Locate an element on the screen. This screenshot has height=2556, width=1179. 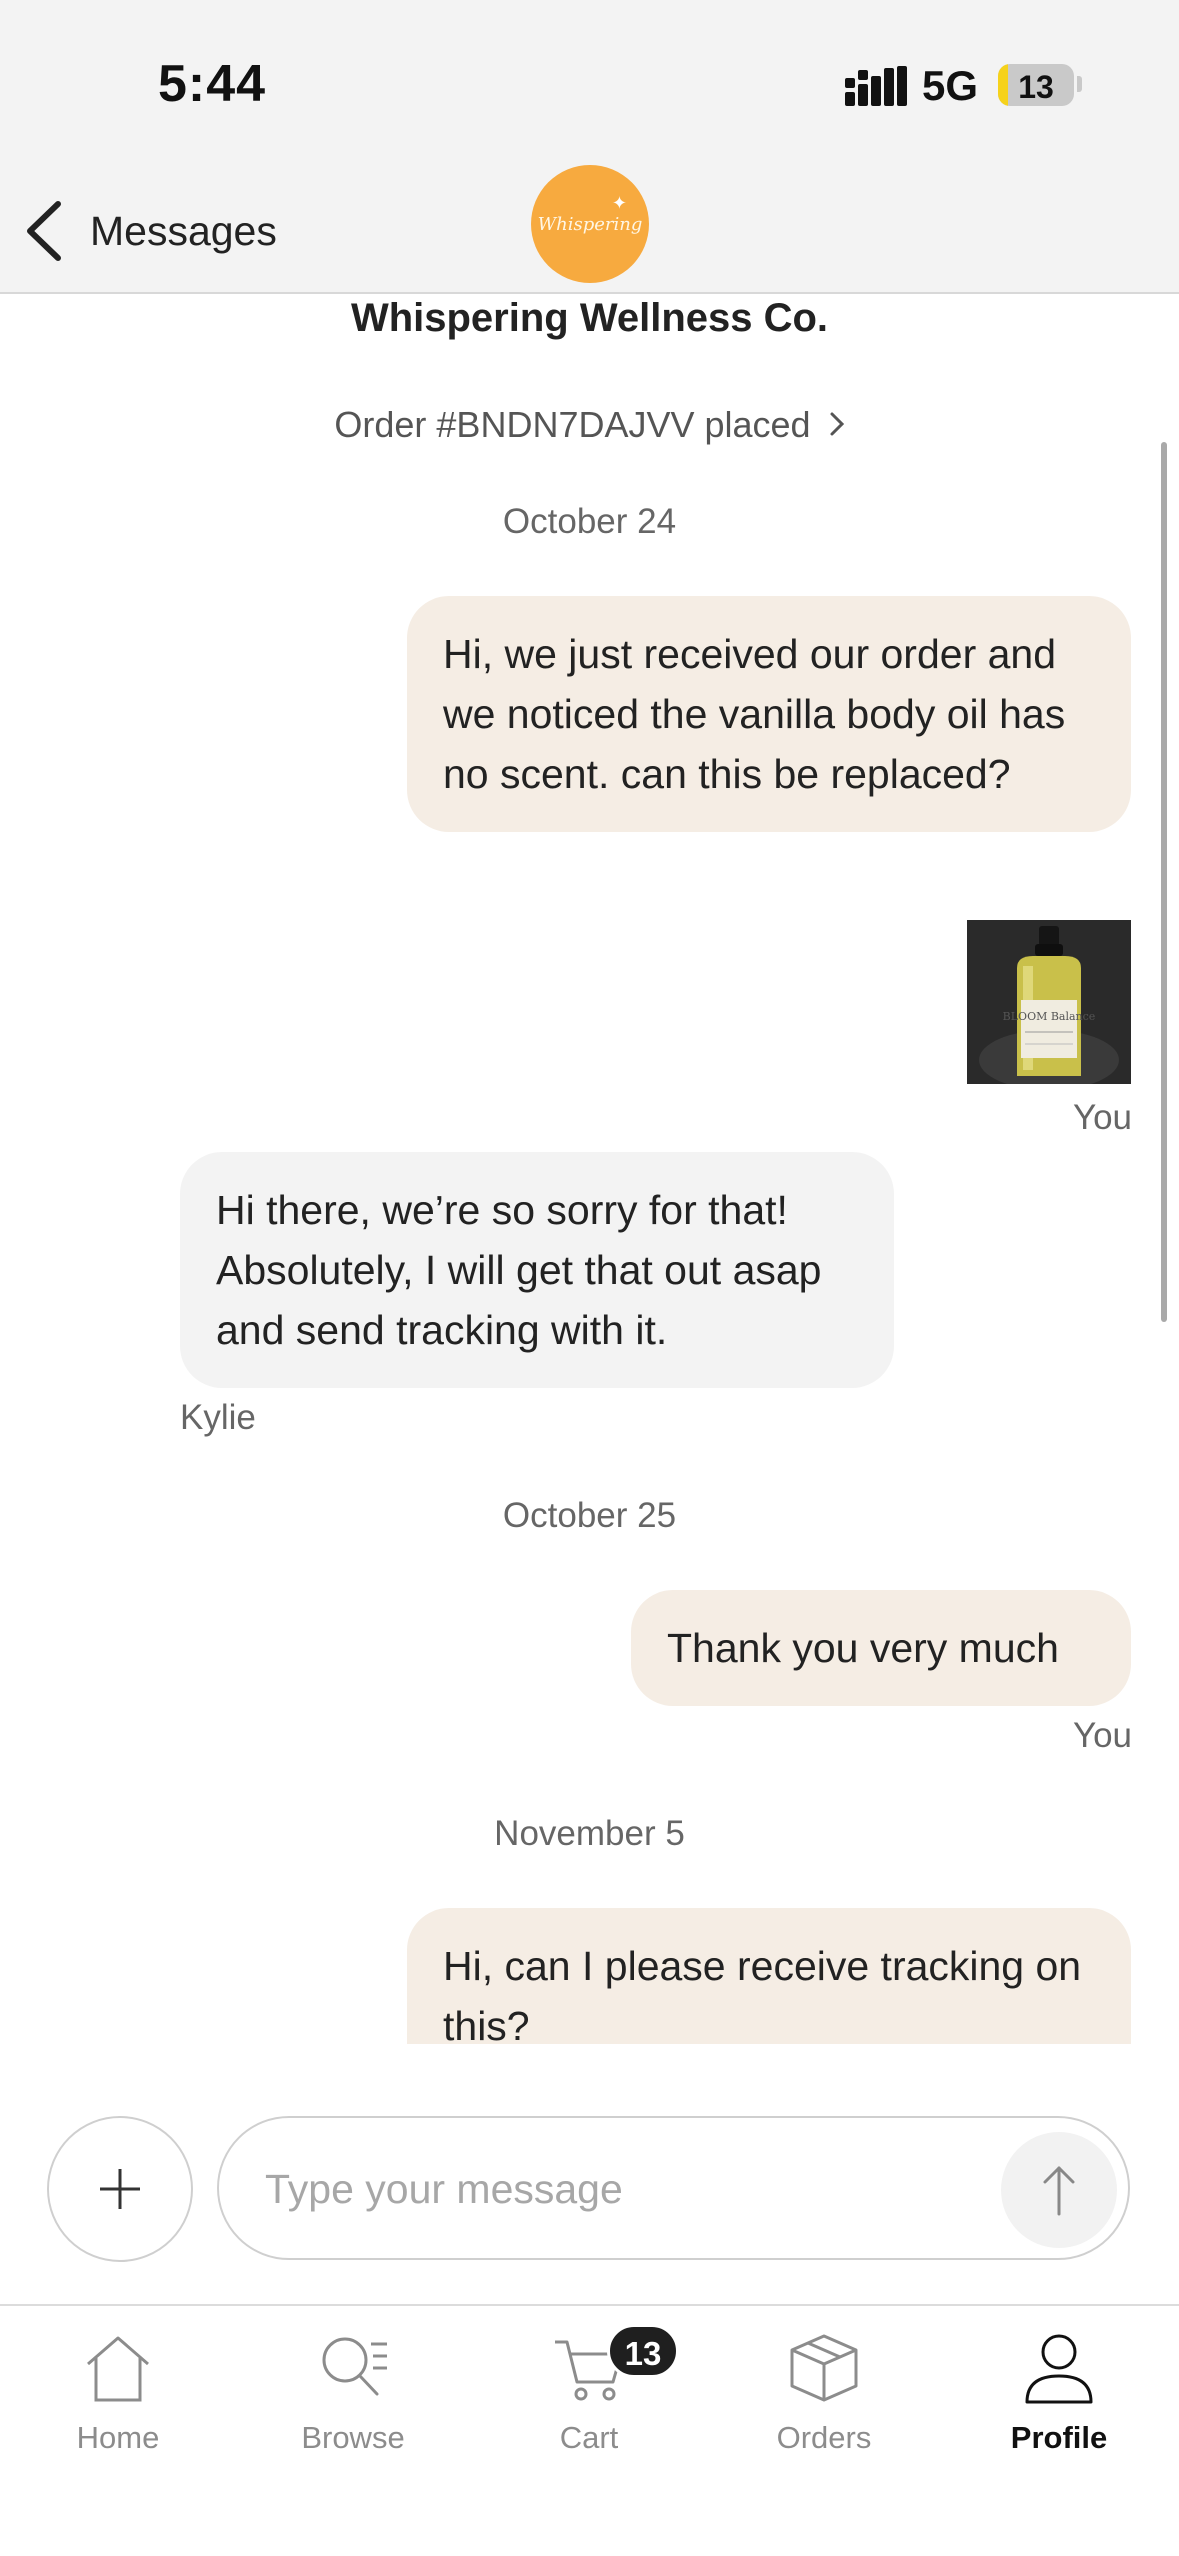
date-divider: November 5 is located at coordinates (589, 1833).